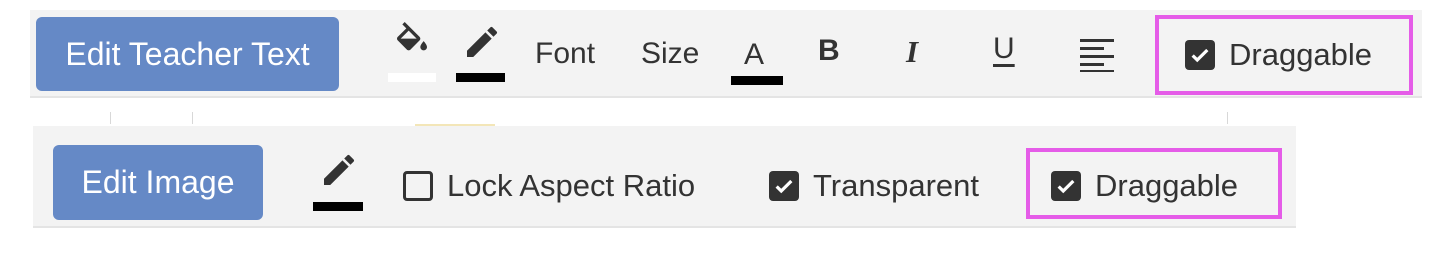 This screenshot has height=258, width=1438. Describe the element at coordinates (418, 186) in the screenshot. I see `checkbox-unchecked-icon` at that location.